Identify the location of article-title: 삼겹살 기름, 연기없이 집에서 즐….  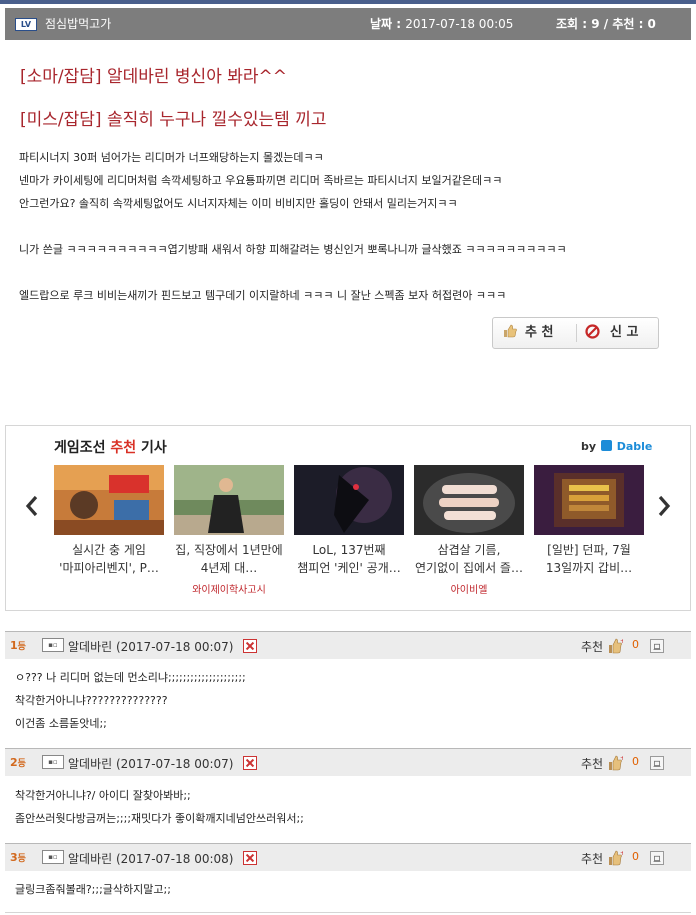
(469, 559).